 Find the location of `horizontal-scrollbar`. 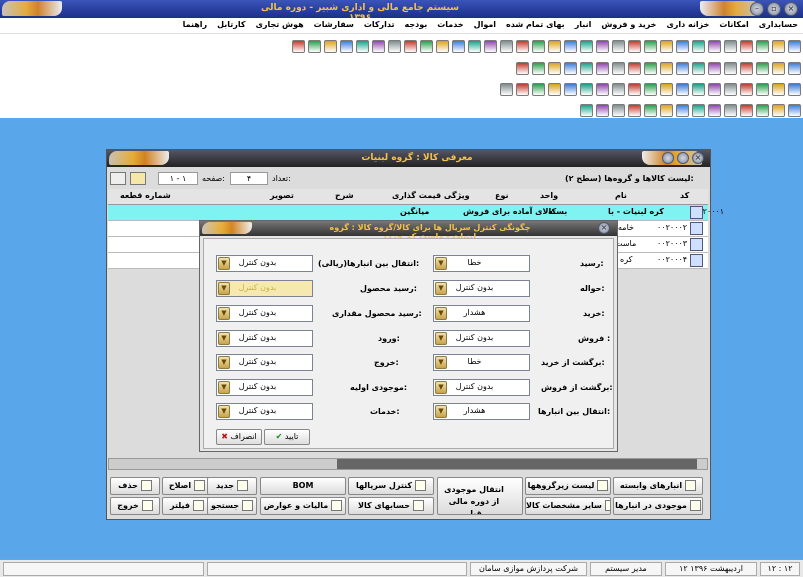

horizontal-scrollbar is located at coordinates (408, 464).